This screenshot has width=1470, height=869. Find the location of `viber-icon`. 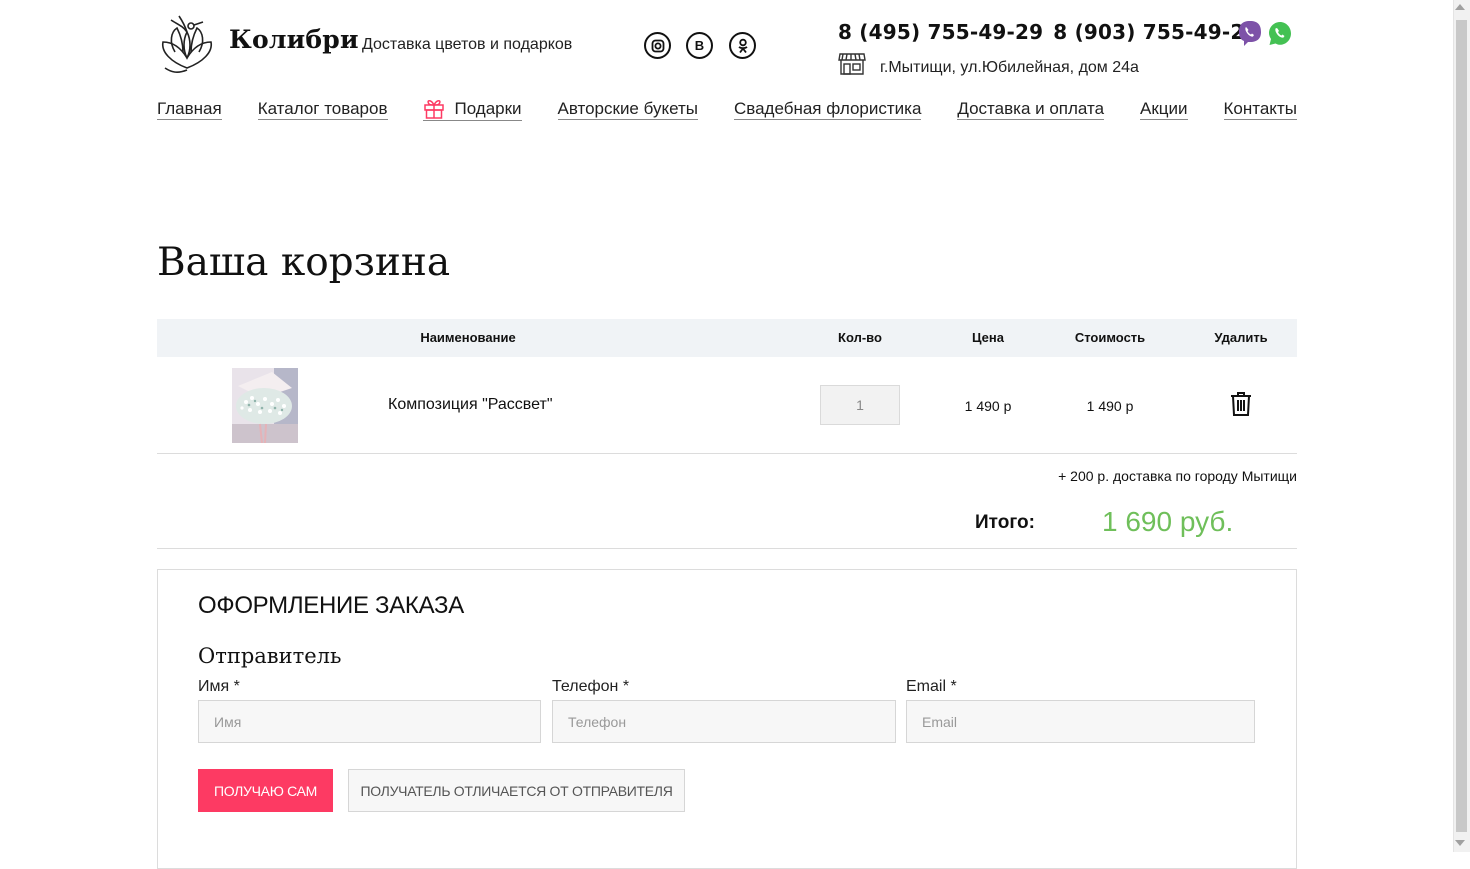

viber-icon is located at coordinates (1250, 33).